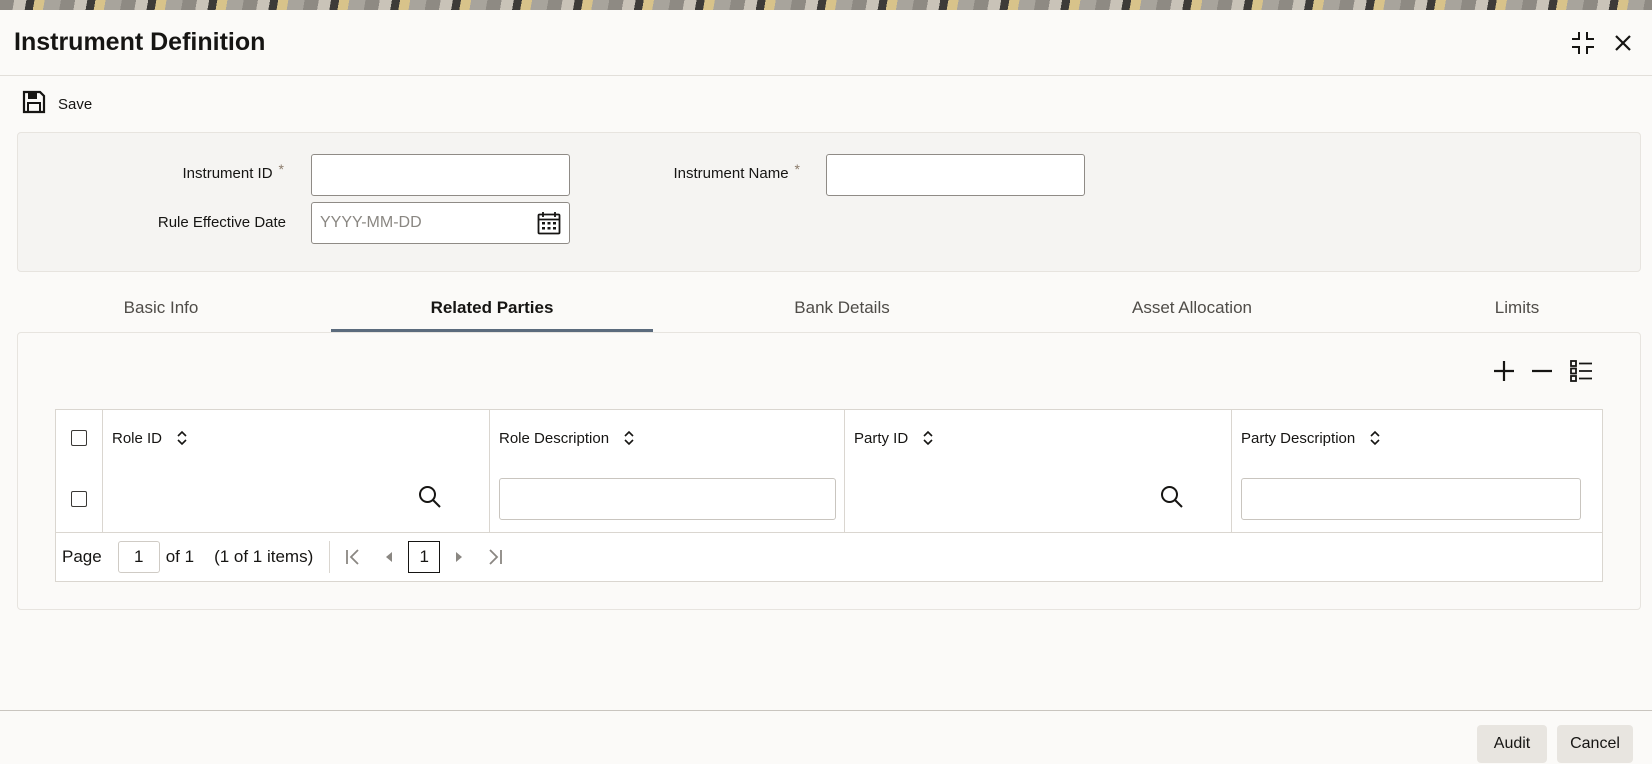  What do you see at coordinates (459, 557) in the screenshot?
I see `next-page-icon` at bounding box center [459, 557].